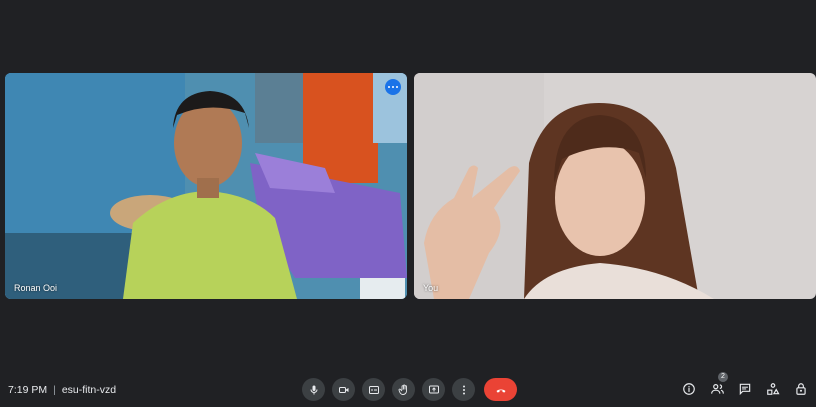  I want to click on side-panel-controls: 2, so click(745, 385).